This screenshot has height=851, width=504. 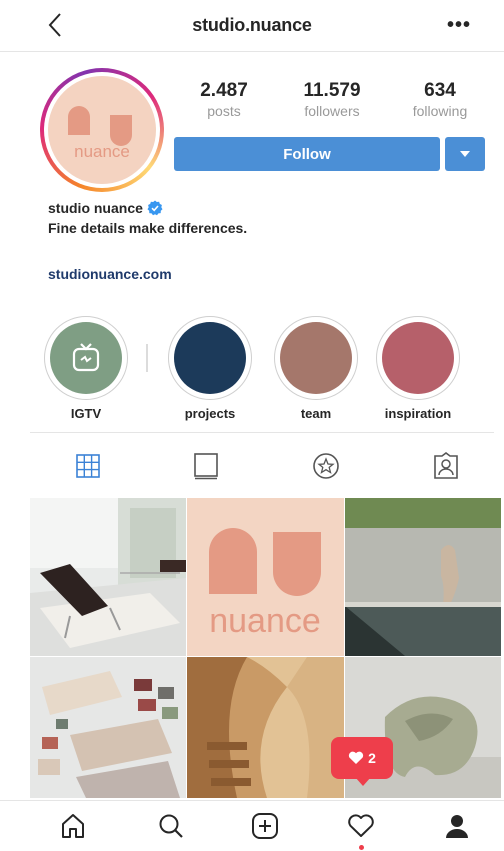 I want to click on new-post-icon, so click(x=265, y=826).